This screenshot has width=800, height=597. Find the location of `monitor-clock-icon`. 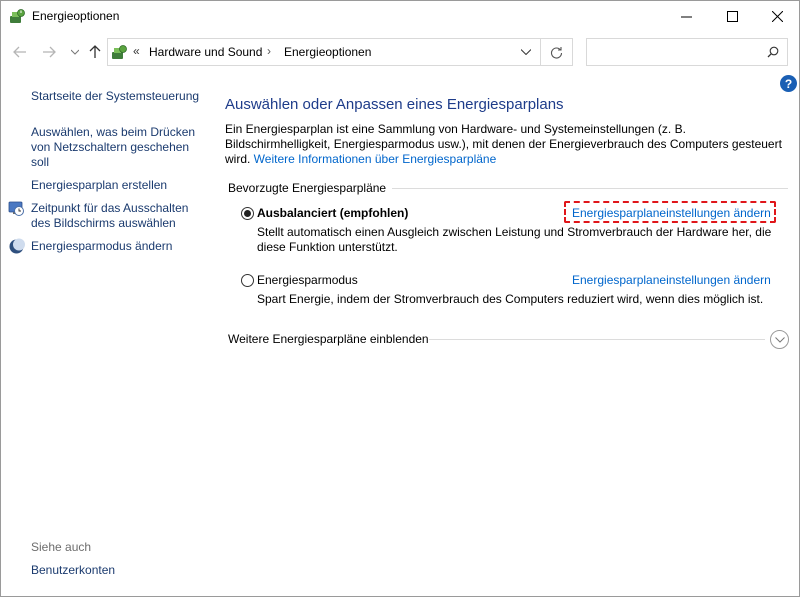

monitor-clock-icon is located at coordinates (16, 208).